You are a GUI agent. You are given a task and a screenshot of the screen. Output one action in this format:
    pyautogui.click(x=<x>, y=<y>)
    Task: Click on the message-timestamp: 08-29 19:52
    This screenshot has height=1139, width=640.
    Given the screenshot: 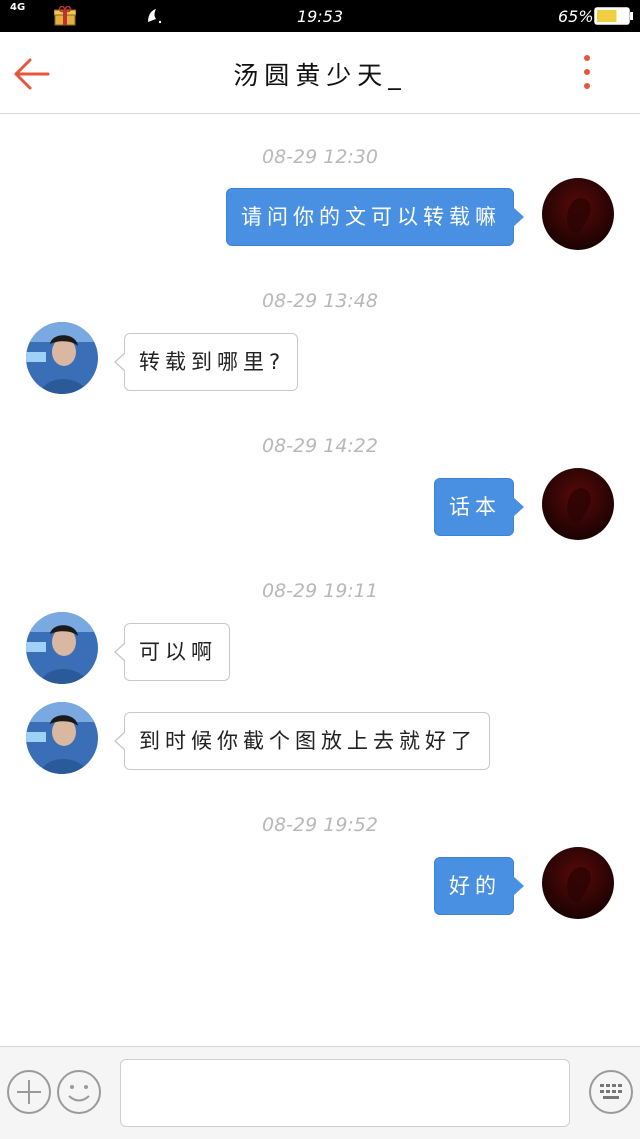 What is the action you would take?
    pyautogui.click(x=319, y=825)
    